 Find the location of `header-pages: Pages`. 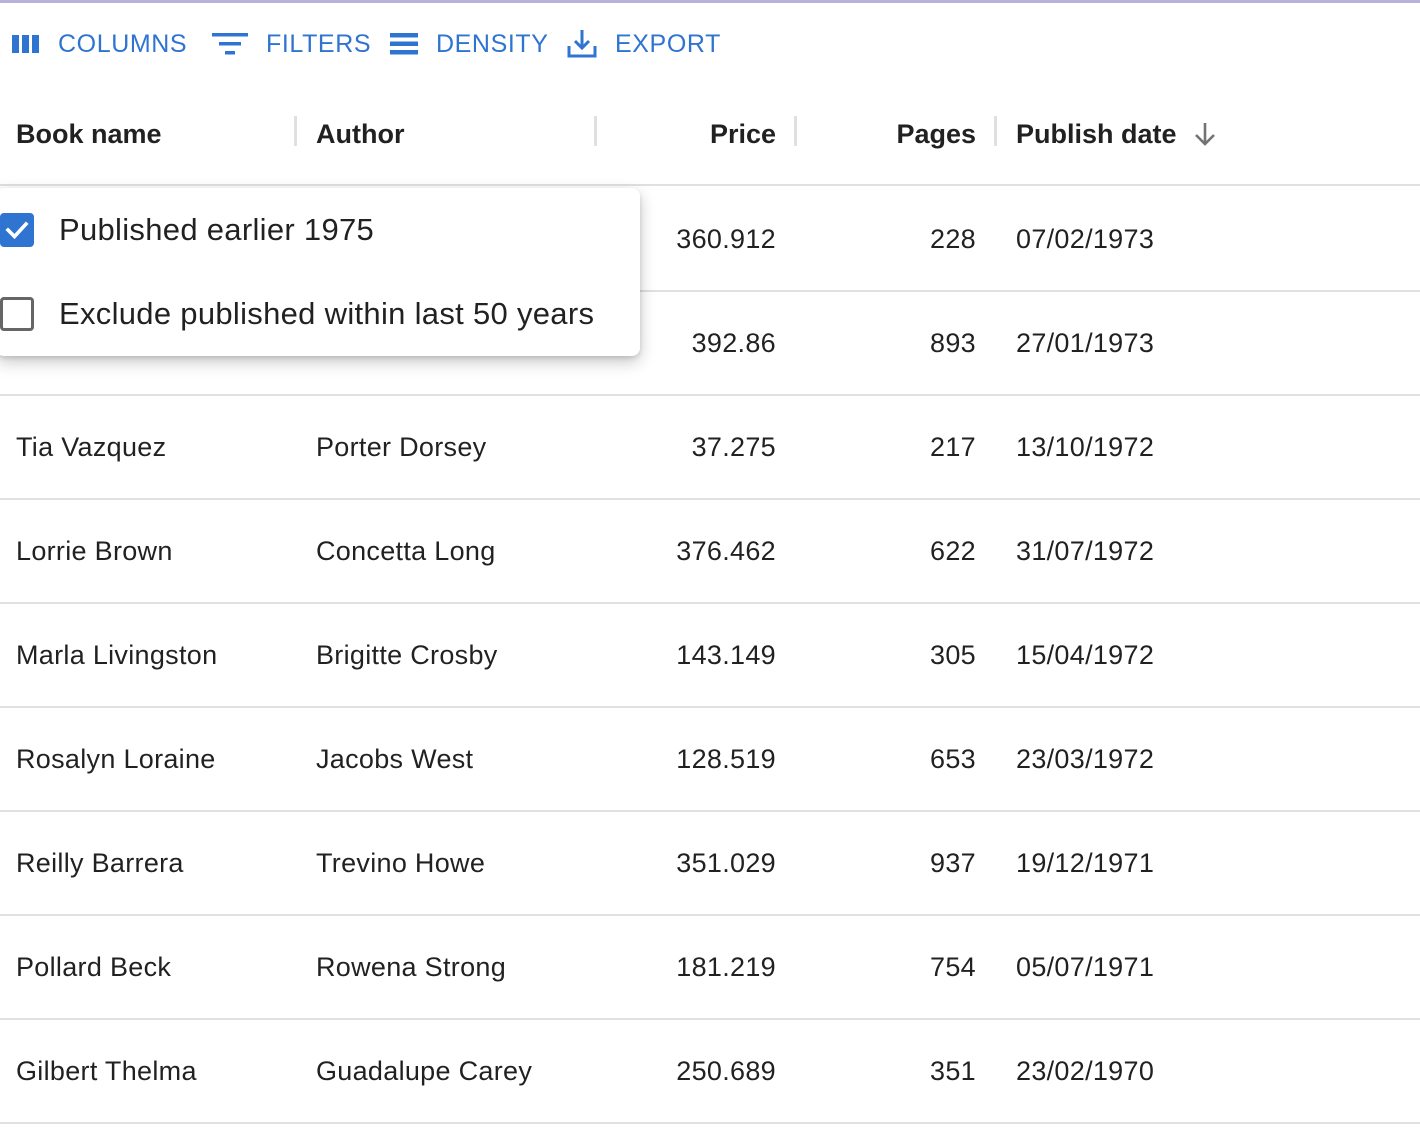

header-pages: Pages is located at coordinates (888, 134).